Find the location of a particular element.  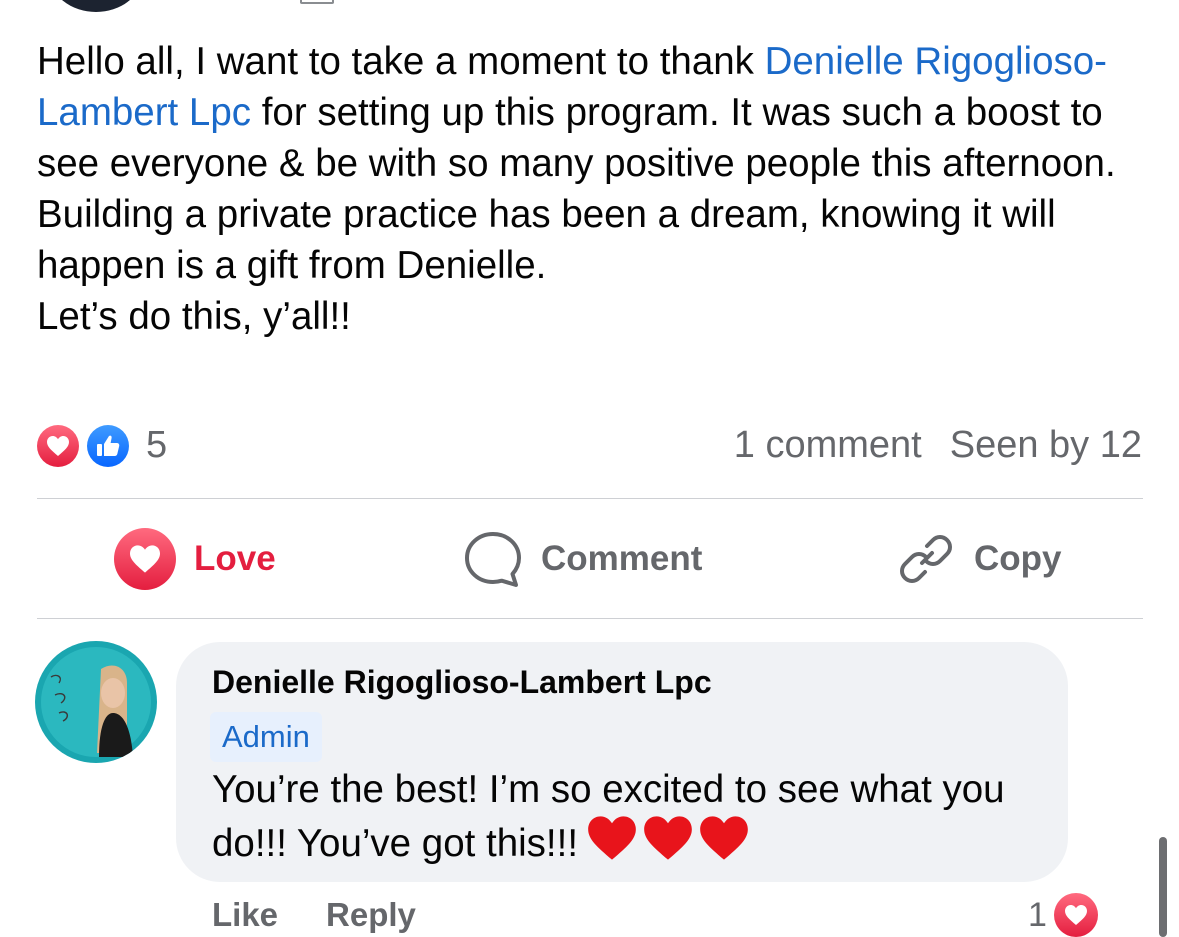

like-icon is located at coordinates (108, 446).